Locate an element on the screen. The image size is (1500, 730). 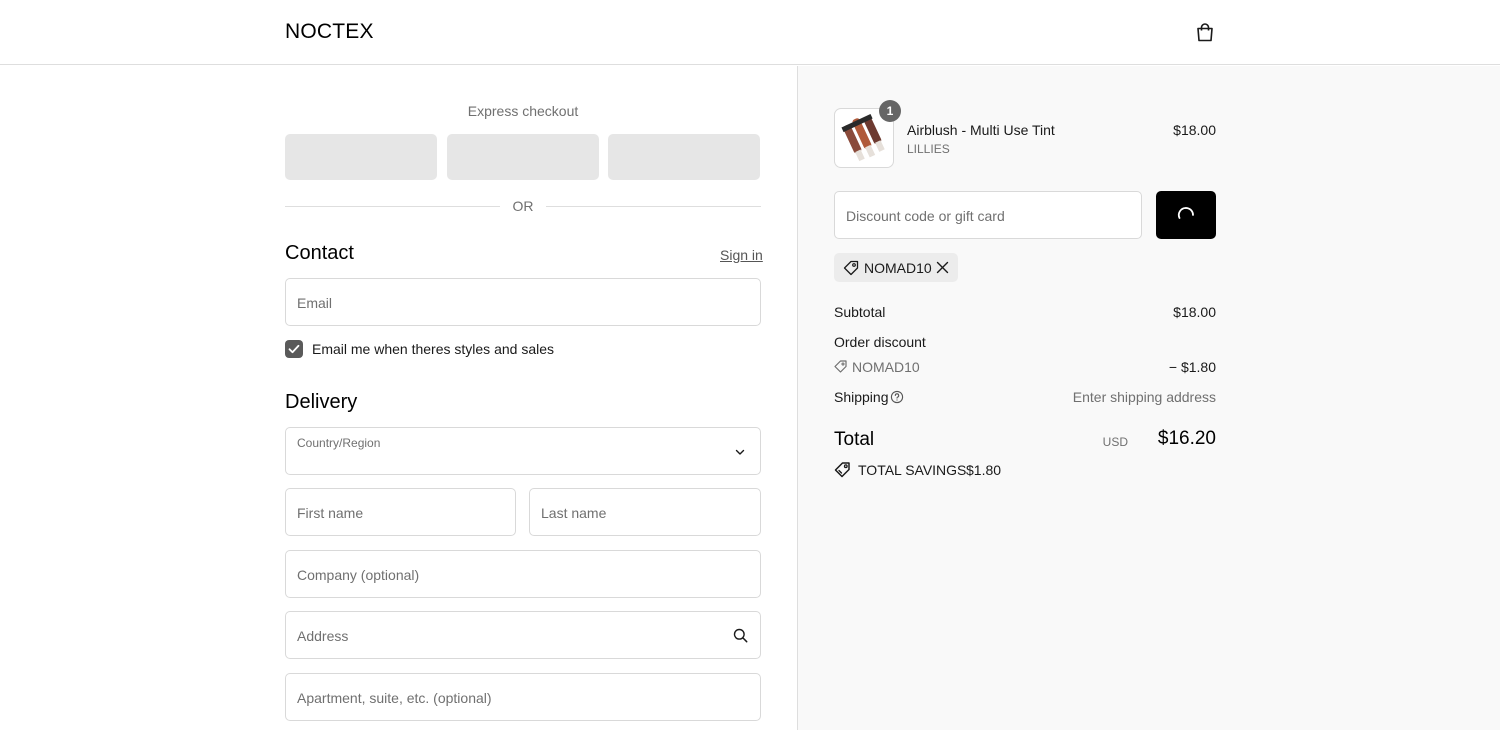
apply-discount-button is located at coordinates (1186, 215).